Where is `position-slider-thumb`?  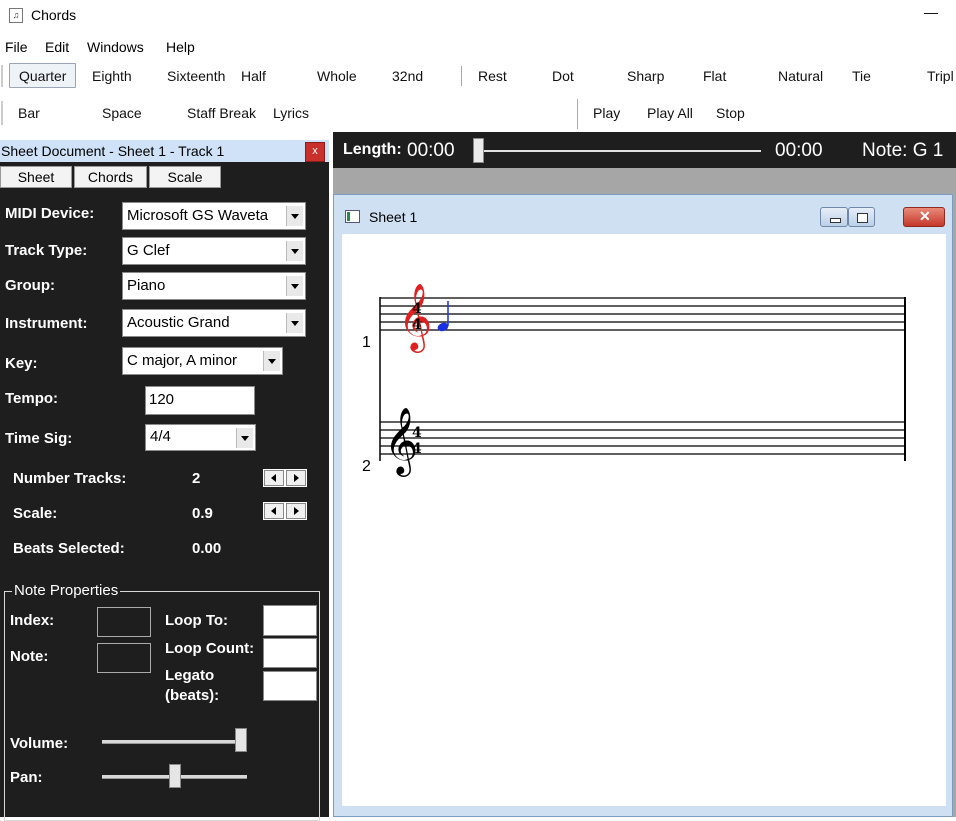
position-slider-thumb is located at coordinates (478, 150).